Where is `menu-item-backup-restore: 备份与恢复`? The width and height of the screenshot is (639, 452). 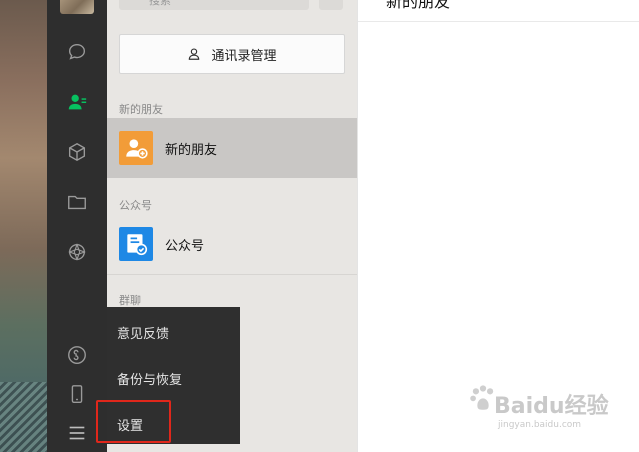 menu-item-backup-restore: 备份与恢复 is located at coordinates (149, 378).